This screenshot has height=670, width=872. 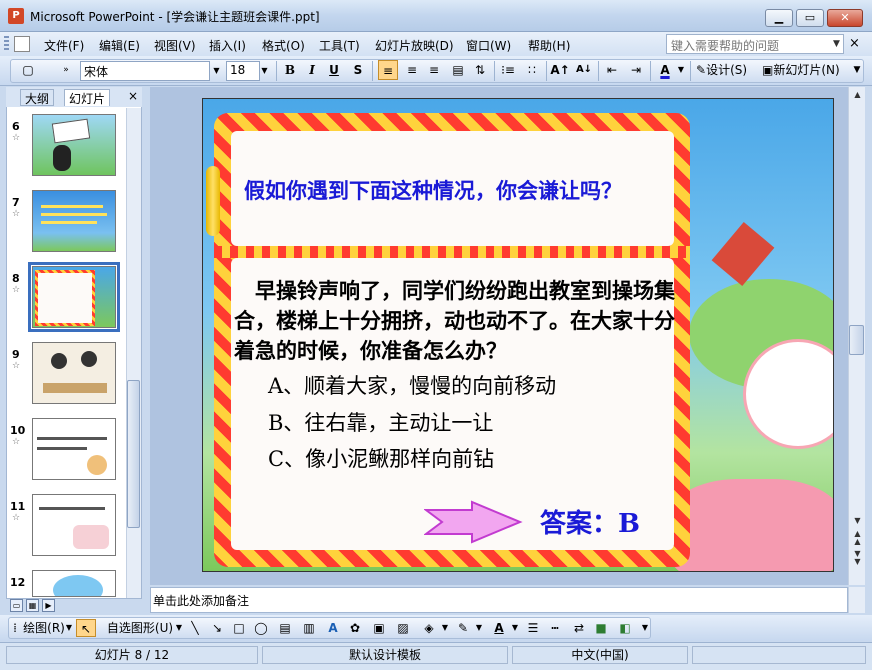 I want to click on line-style-icon: ☰, so click(x=533, y=628).